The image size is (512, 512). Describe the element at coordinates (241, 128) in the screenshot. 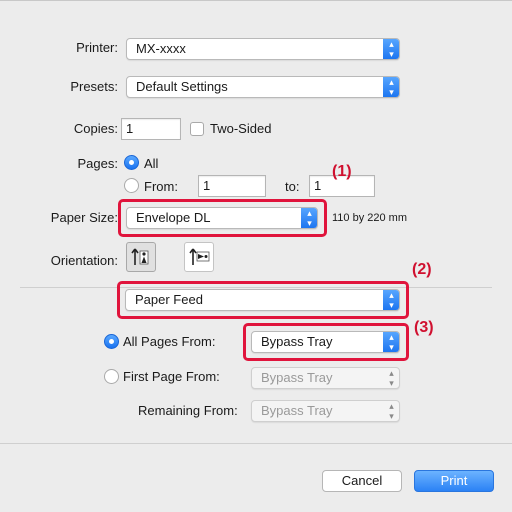

I see `two-sided-label: Two-Sided` at that location.